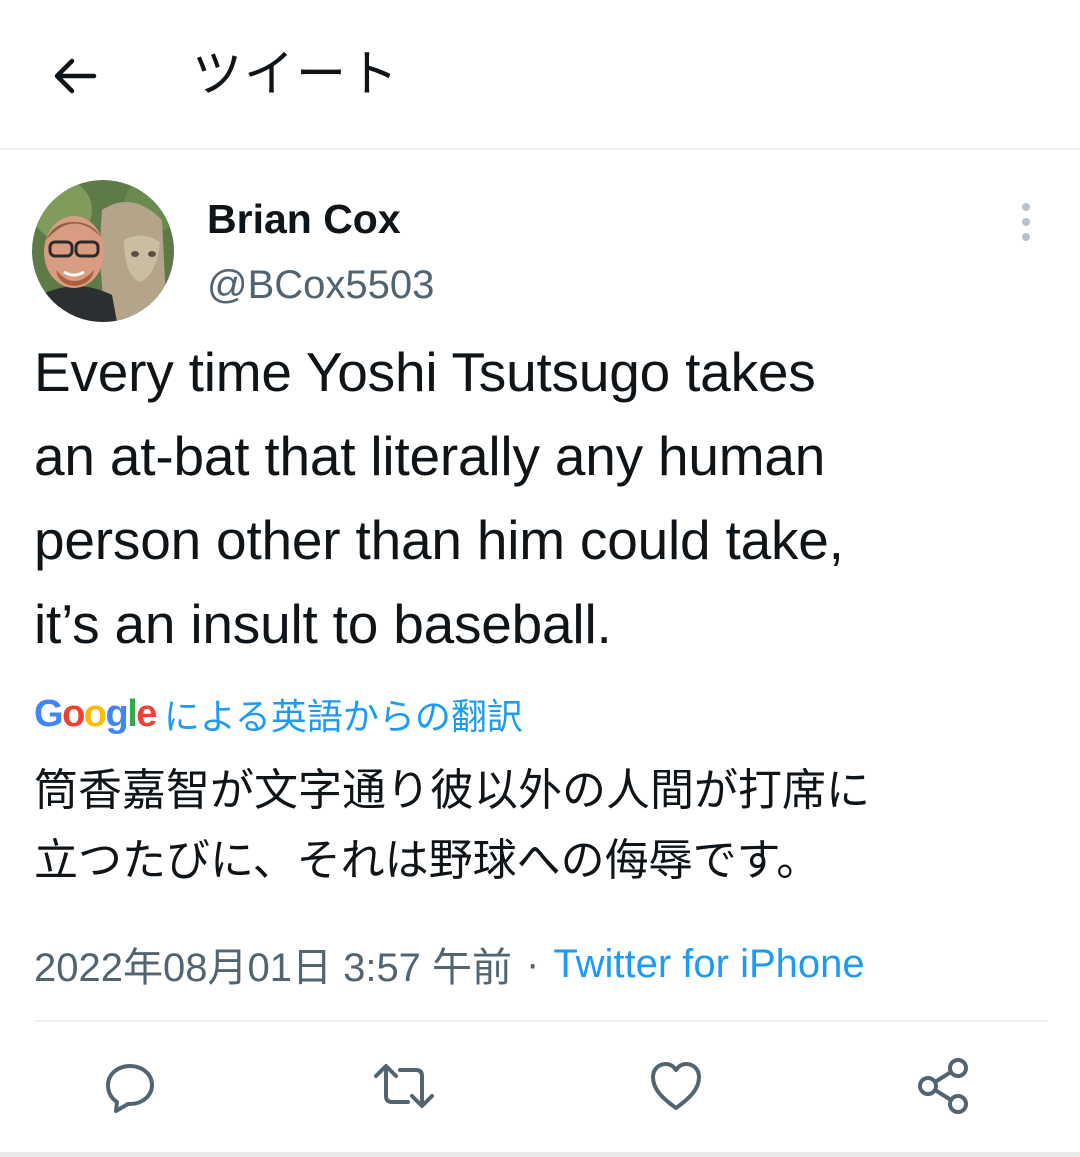  I want to click on author-avatar, so click(103, 251).